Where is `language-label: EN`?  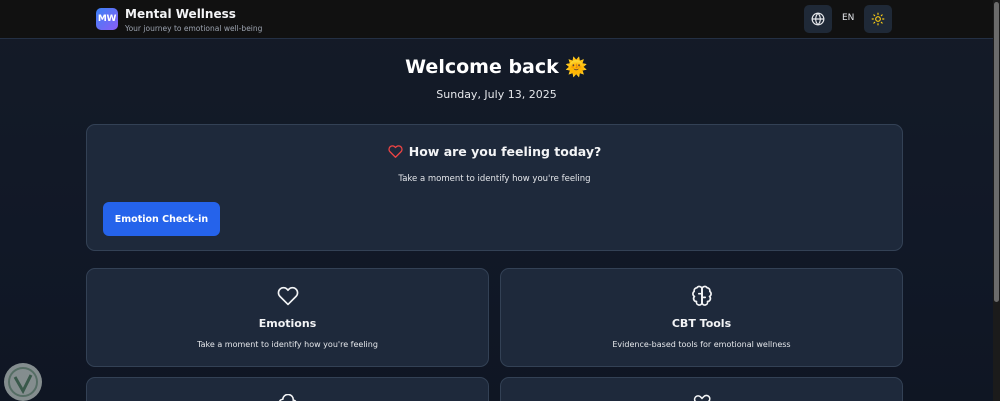 language-label: EN is located at coordinates (848, 18).